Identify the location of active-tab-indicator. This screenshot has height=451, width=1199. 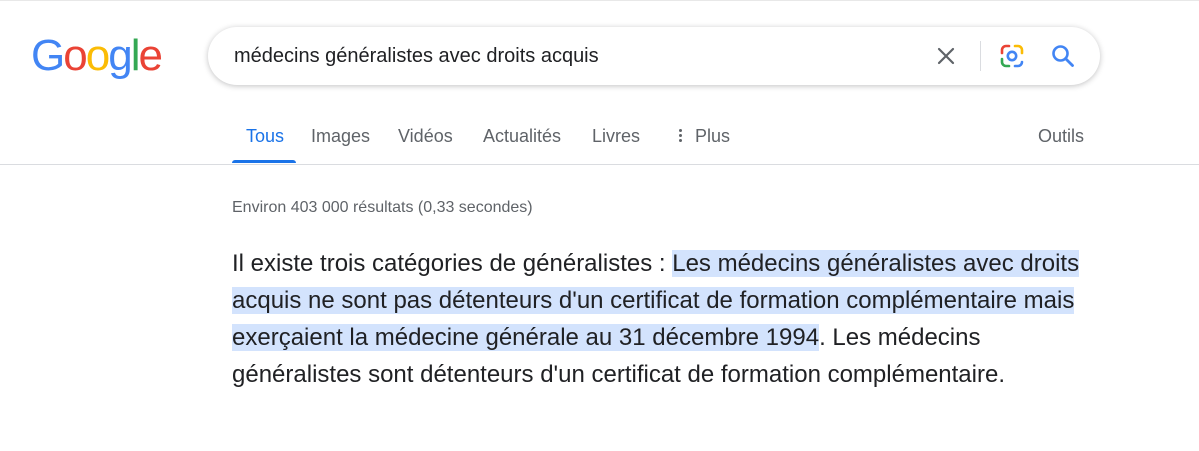
(264, 161).